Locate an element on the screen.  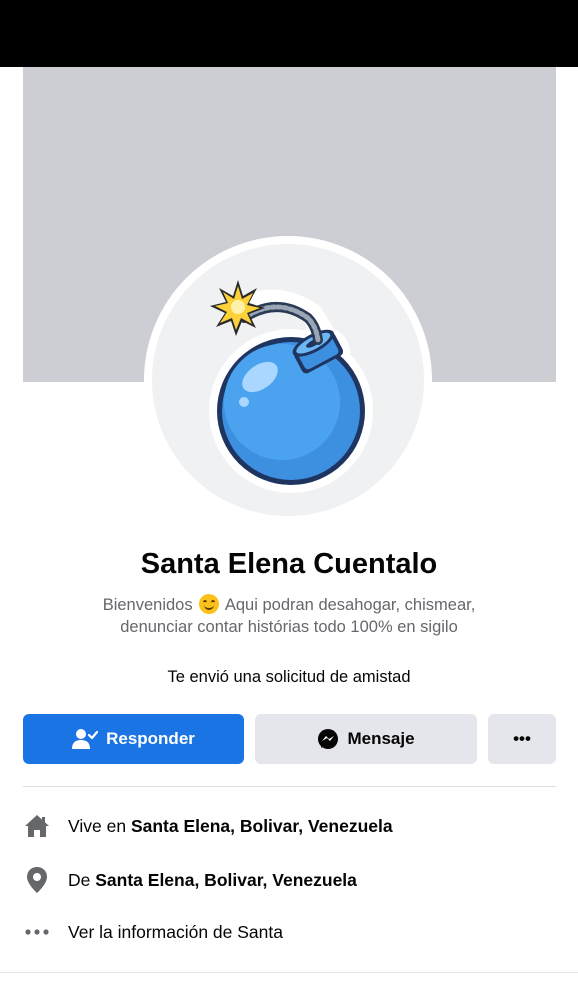
home-icon is located at coordinates (37, 826).